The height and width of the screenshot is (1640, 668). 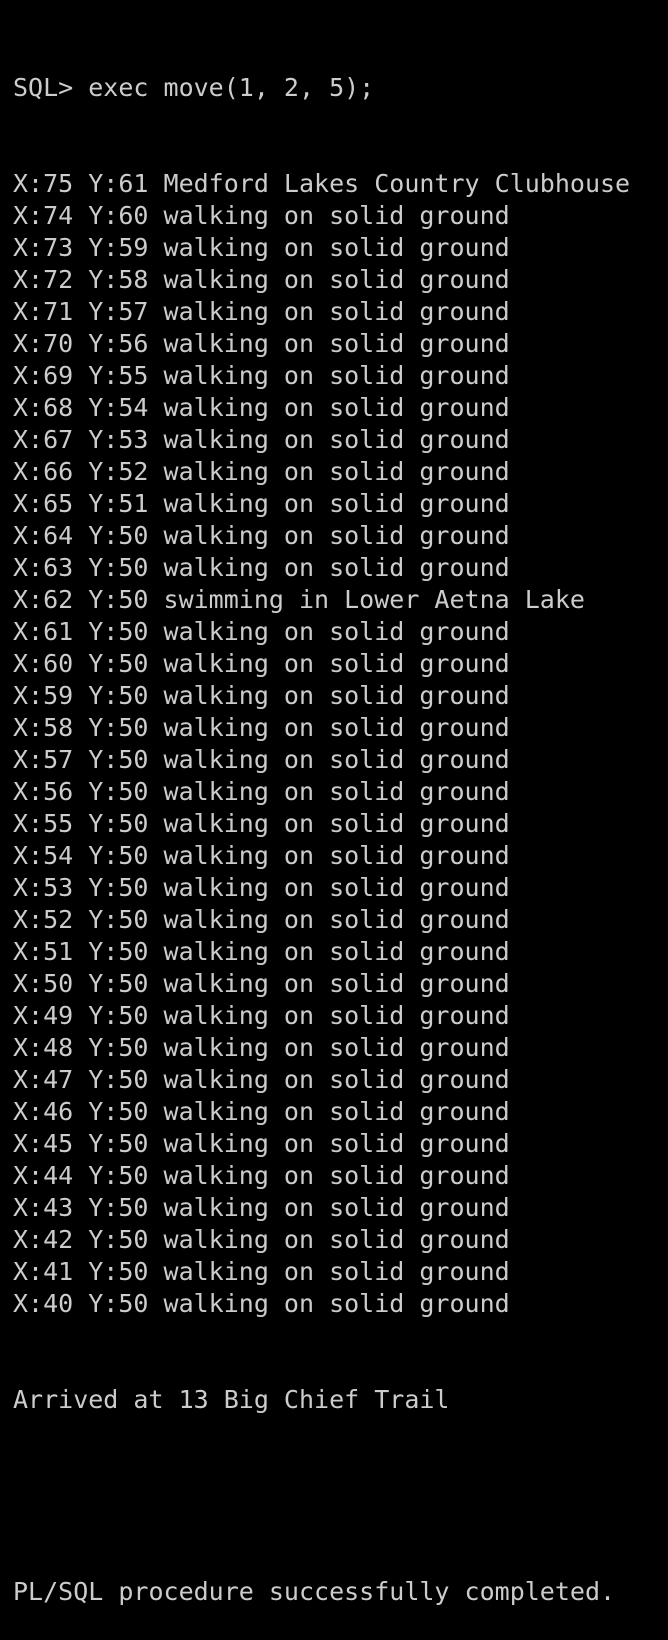 I want to click on log-line: X:53 Y:50 walking on solid ground, so click(x=261, y=887).